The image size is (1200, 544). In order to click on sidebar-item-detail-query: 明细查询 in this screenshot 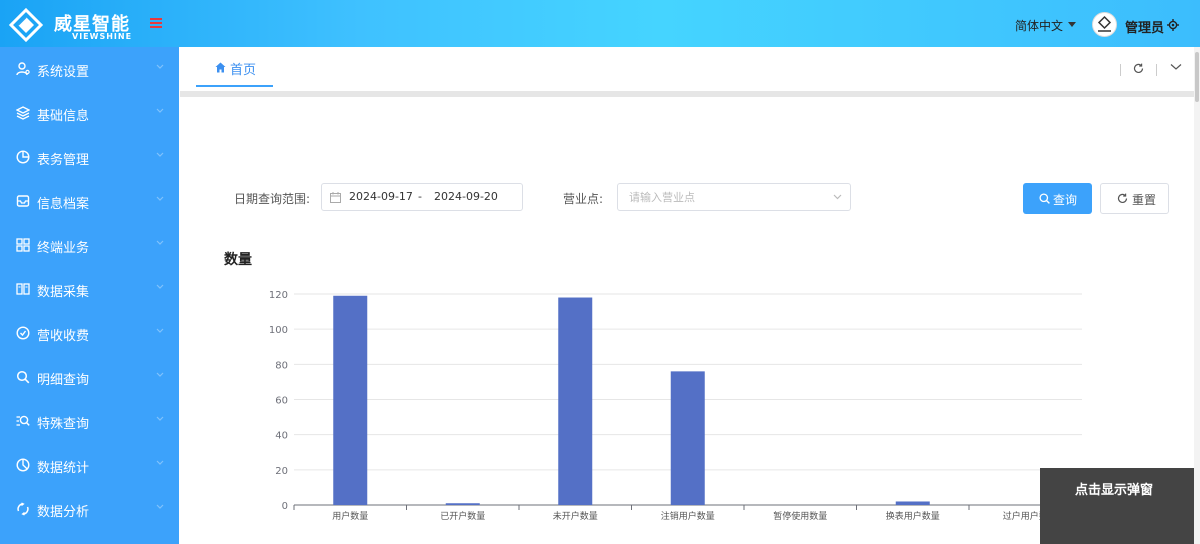, I will do `click(89, 377)`.